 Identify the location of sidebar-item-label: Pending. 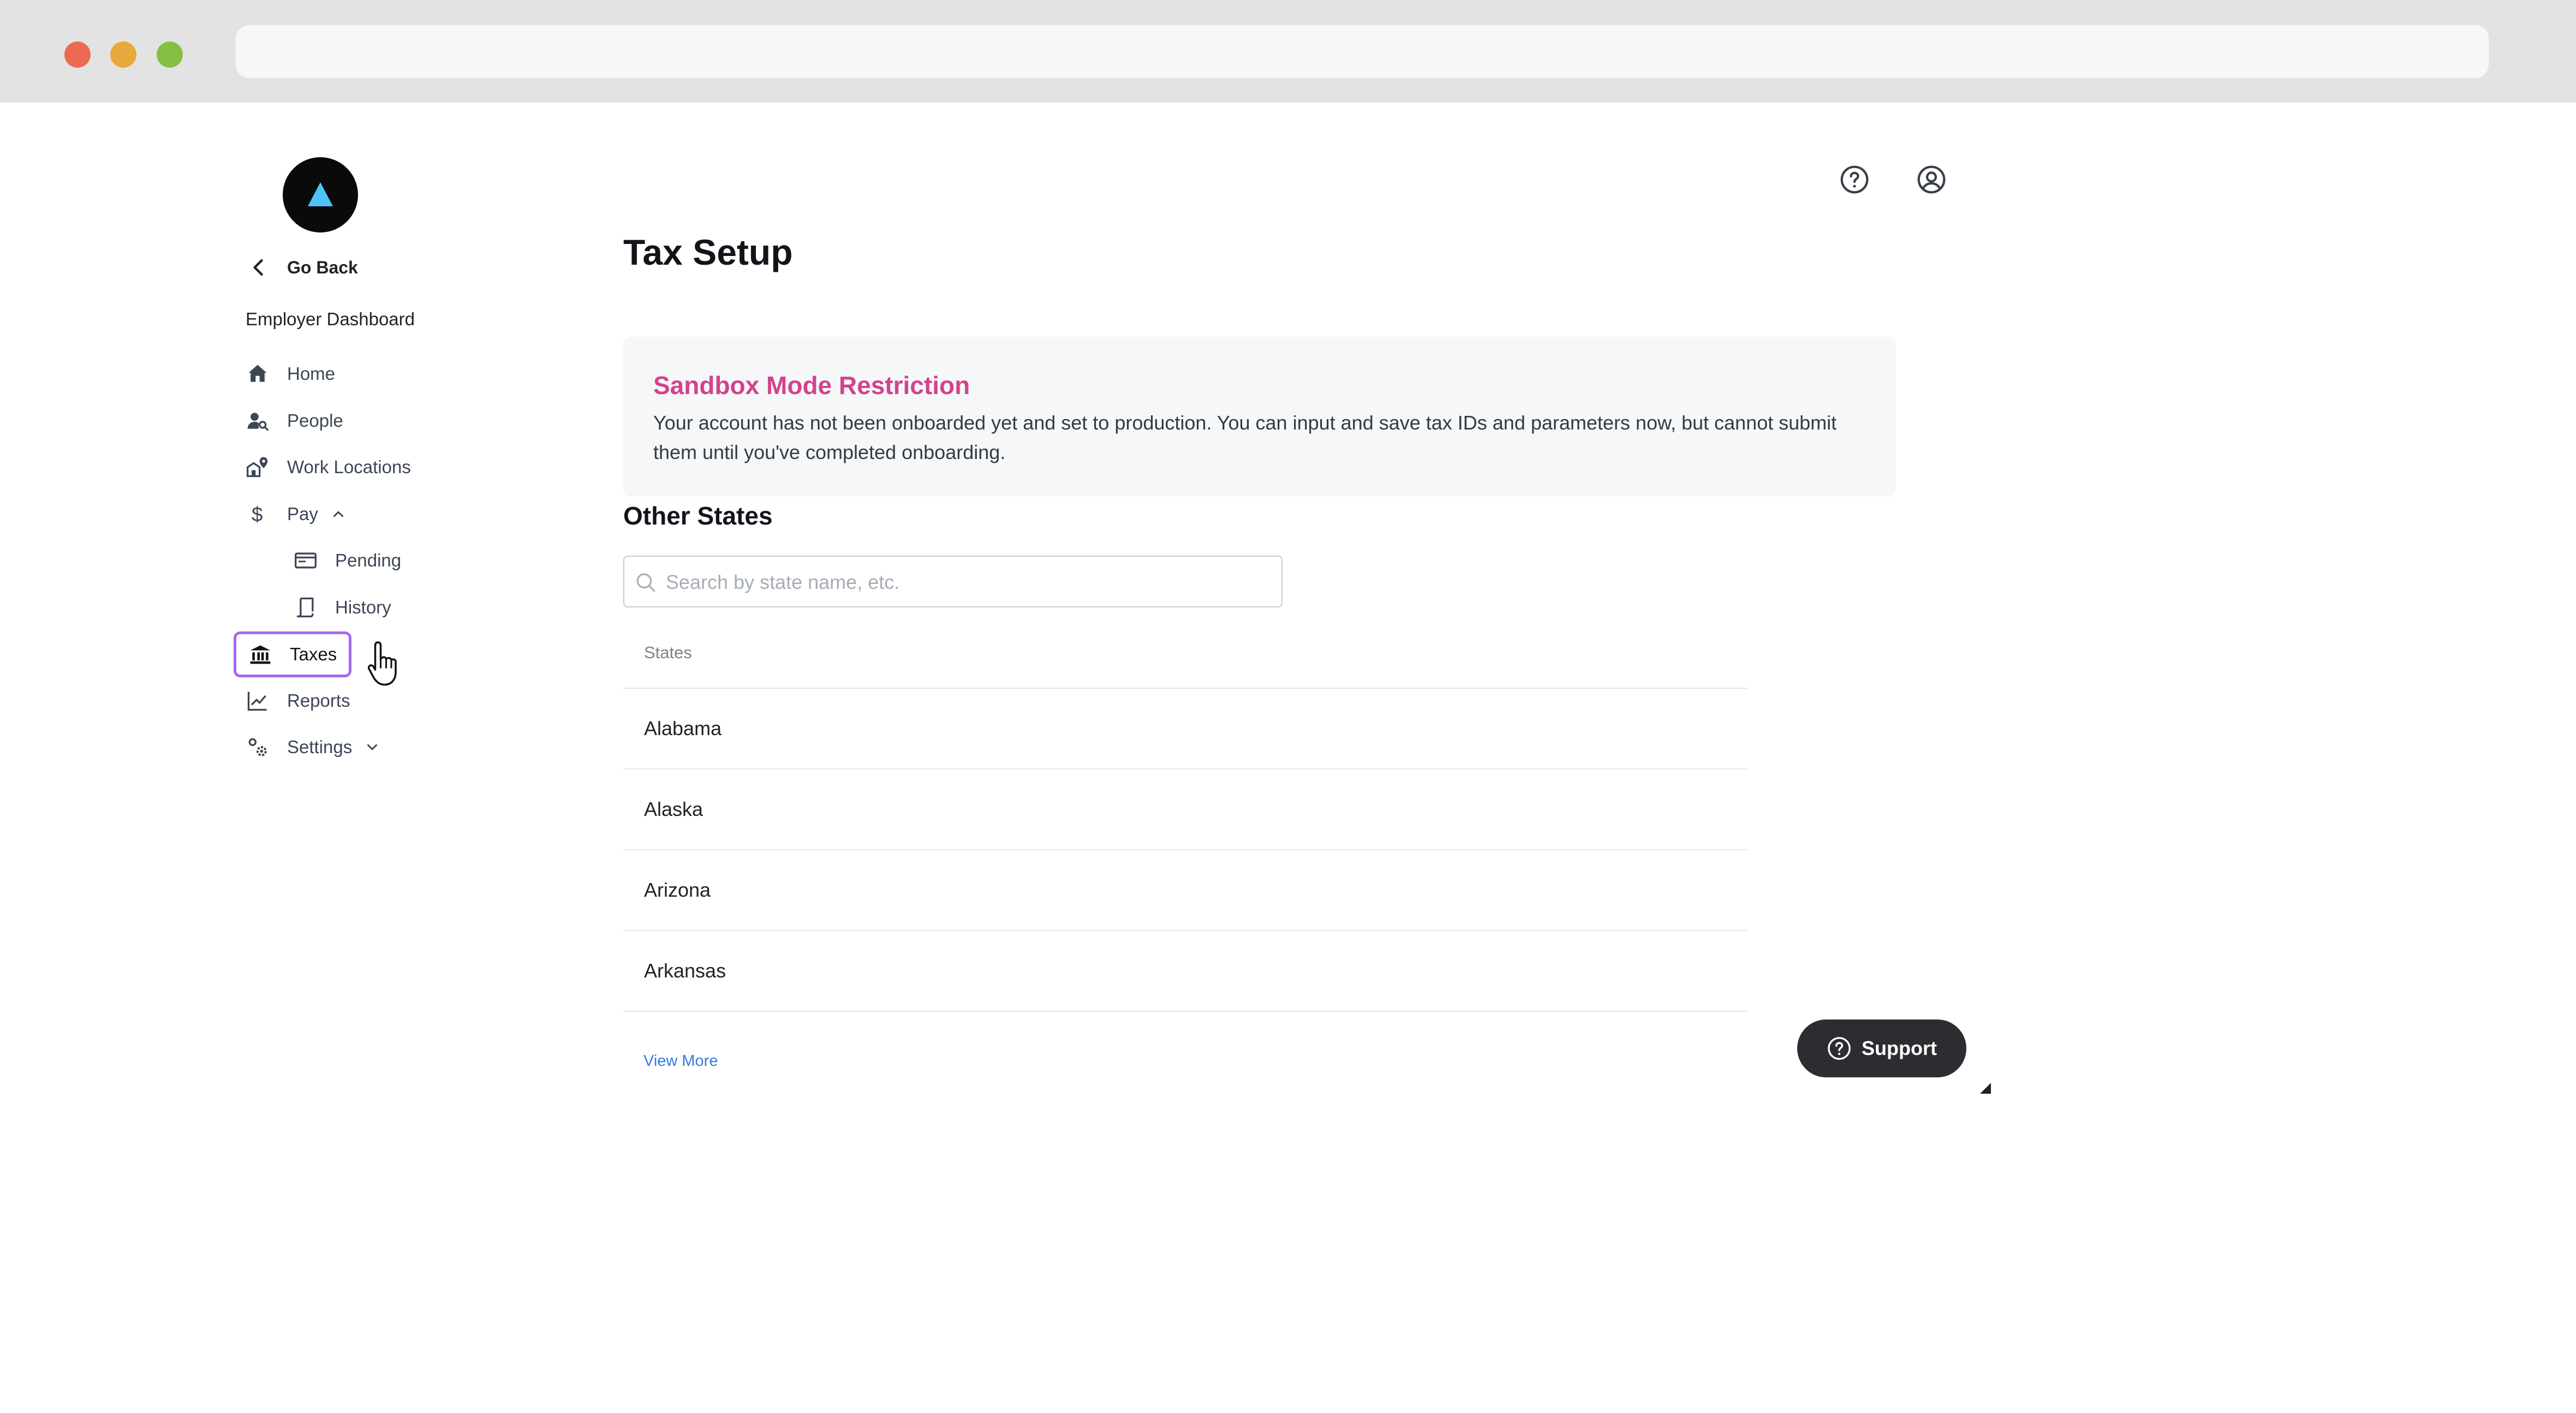
(368, 560).